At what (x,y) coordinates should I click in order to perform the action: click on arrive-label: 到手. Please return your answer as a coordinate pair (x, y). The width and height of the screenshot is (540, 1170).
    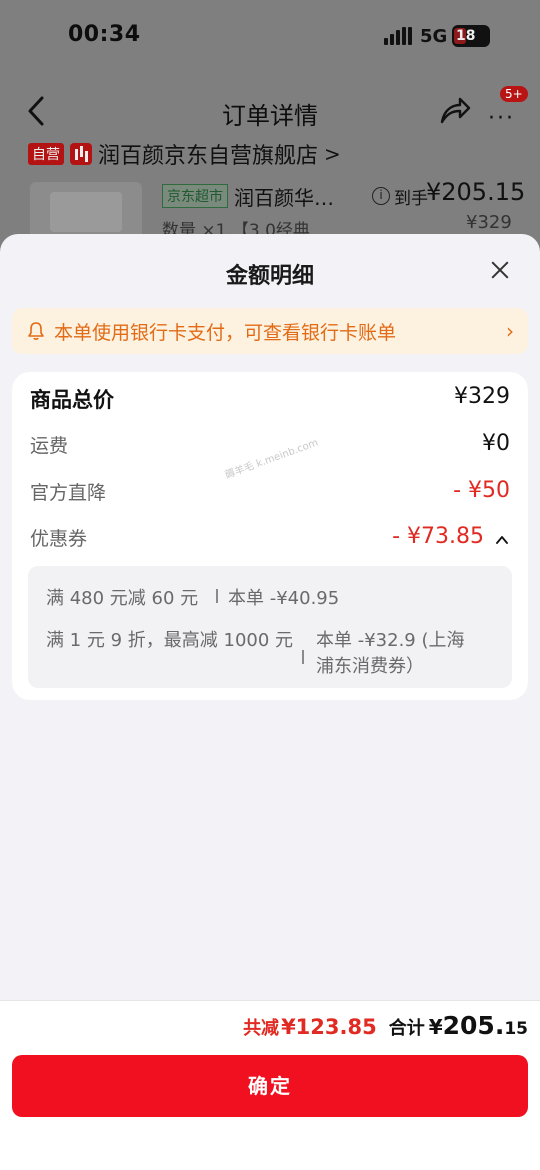
    Looking at the image, I should click on (411, 199).